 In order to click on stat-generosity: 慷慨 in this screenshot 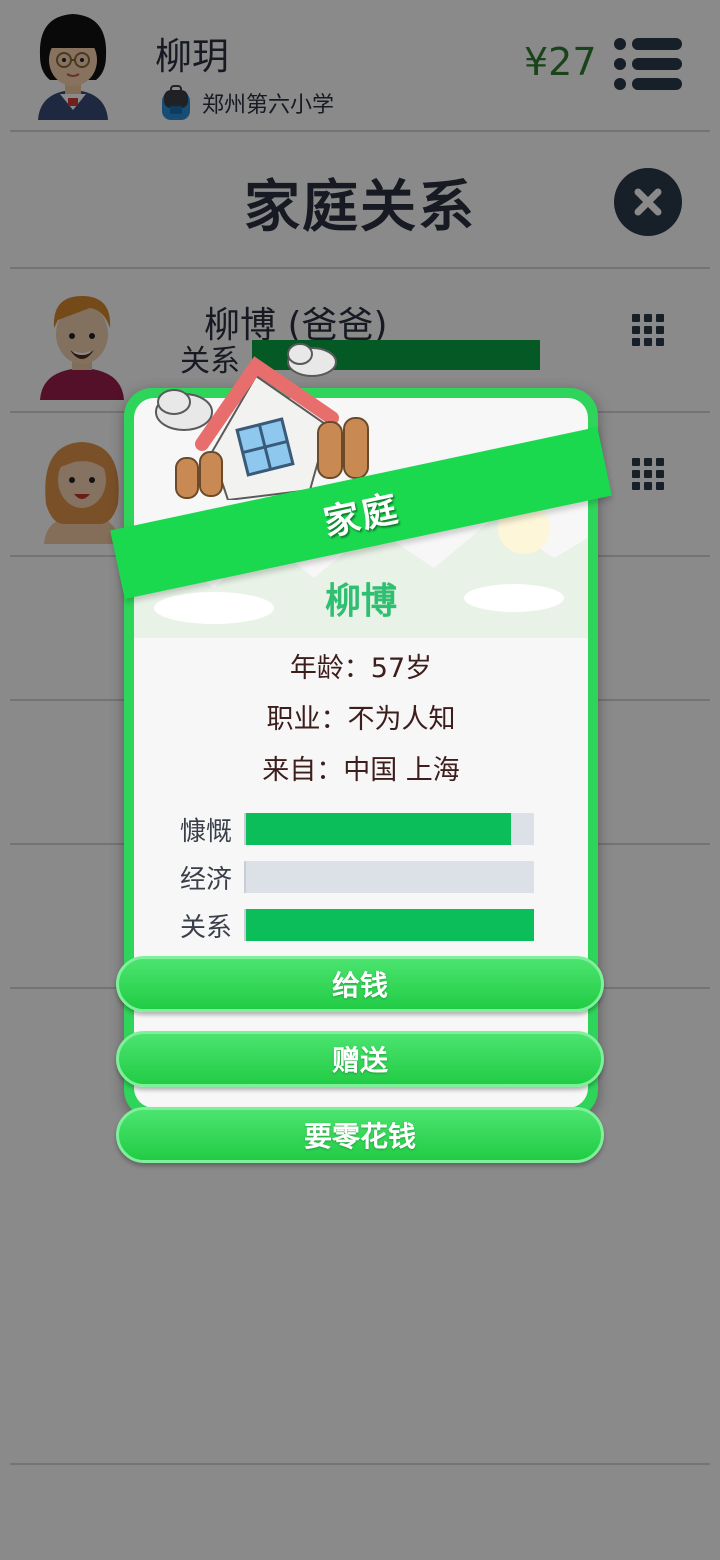, I will do `click(360, 830)`.